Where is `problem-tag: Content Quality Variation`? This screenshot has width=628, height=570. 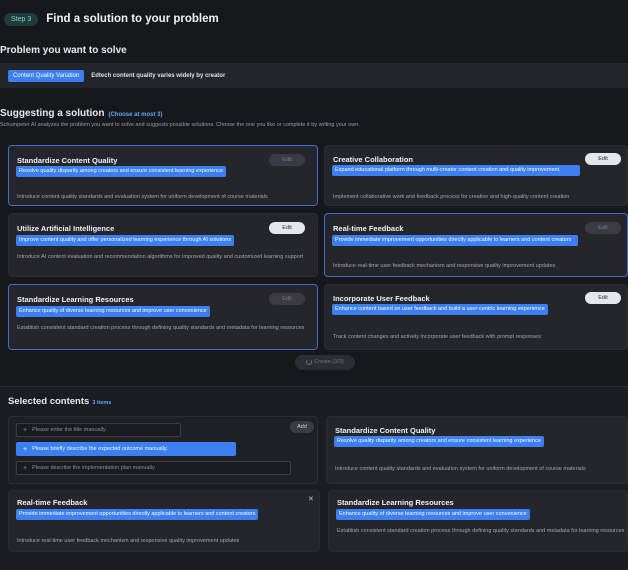
problem-tag: Content Quality Variation is located at coordinates (46, 75).